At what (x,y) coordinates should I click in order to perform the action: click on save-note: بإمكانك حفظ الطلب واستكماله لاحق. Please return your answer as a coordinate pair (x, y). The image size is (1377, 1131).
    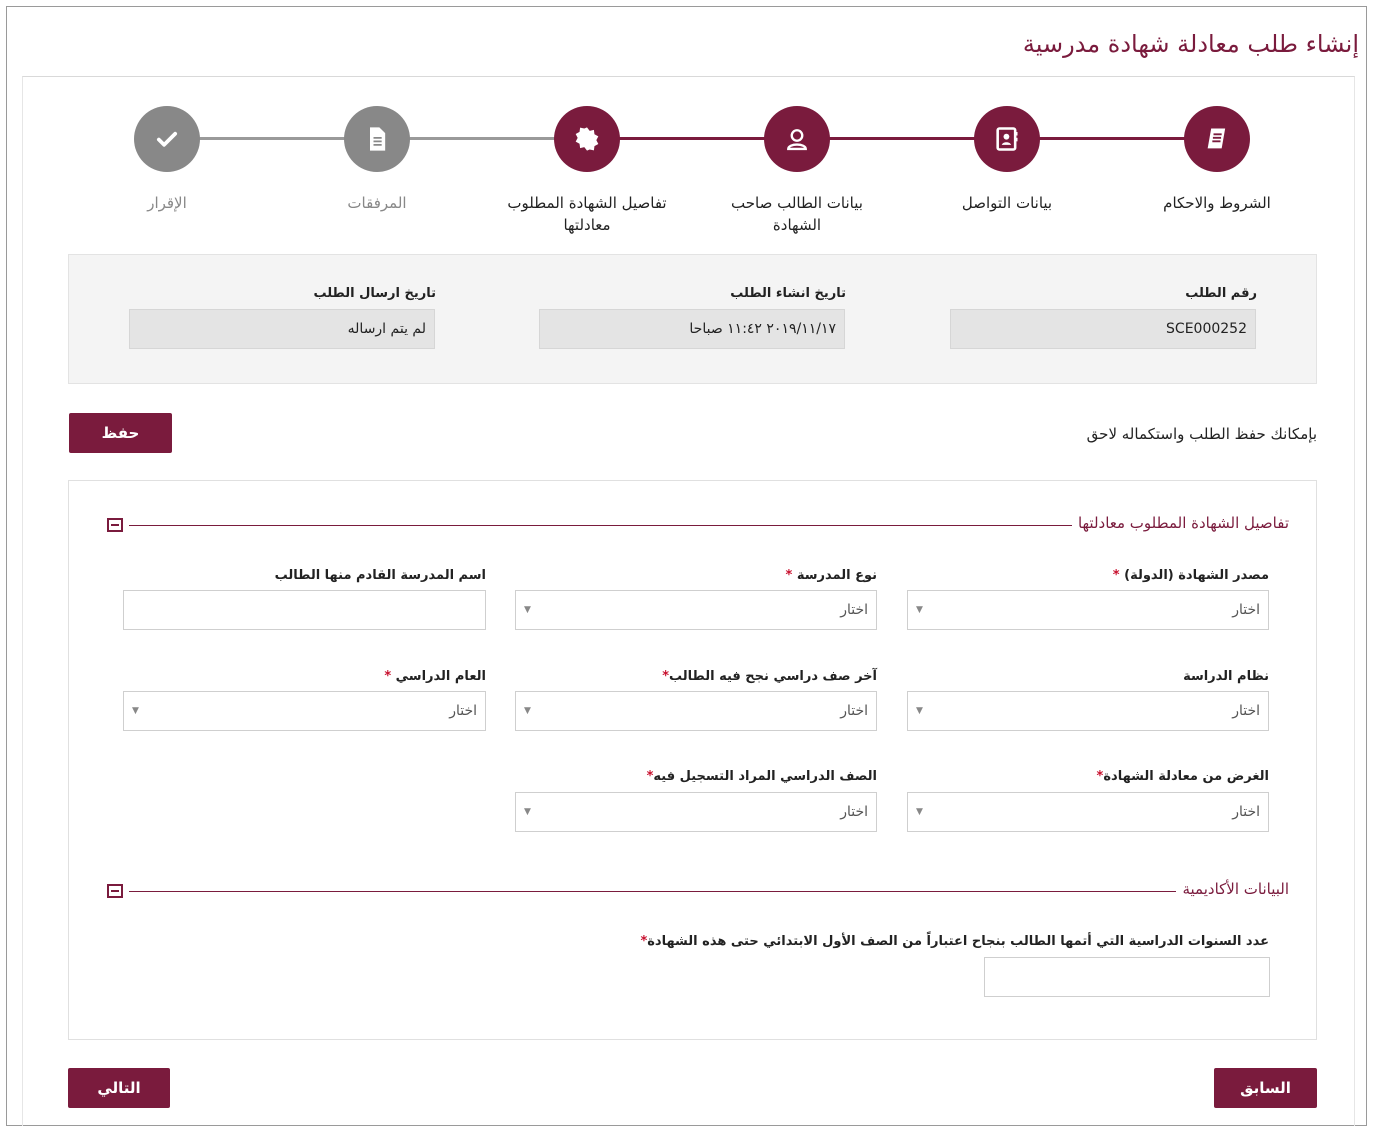
    Looking at the image, I should click on (1201, 434).